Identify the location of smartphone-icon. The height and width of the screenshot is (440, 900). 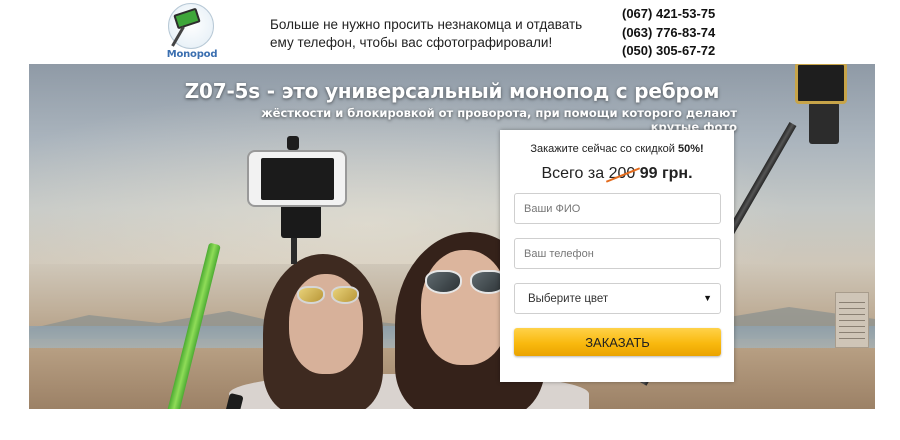
(297, 178).